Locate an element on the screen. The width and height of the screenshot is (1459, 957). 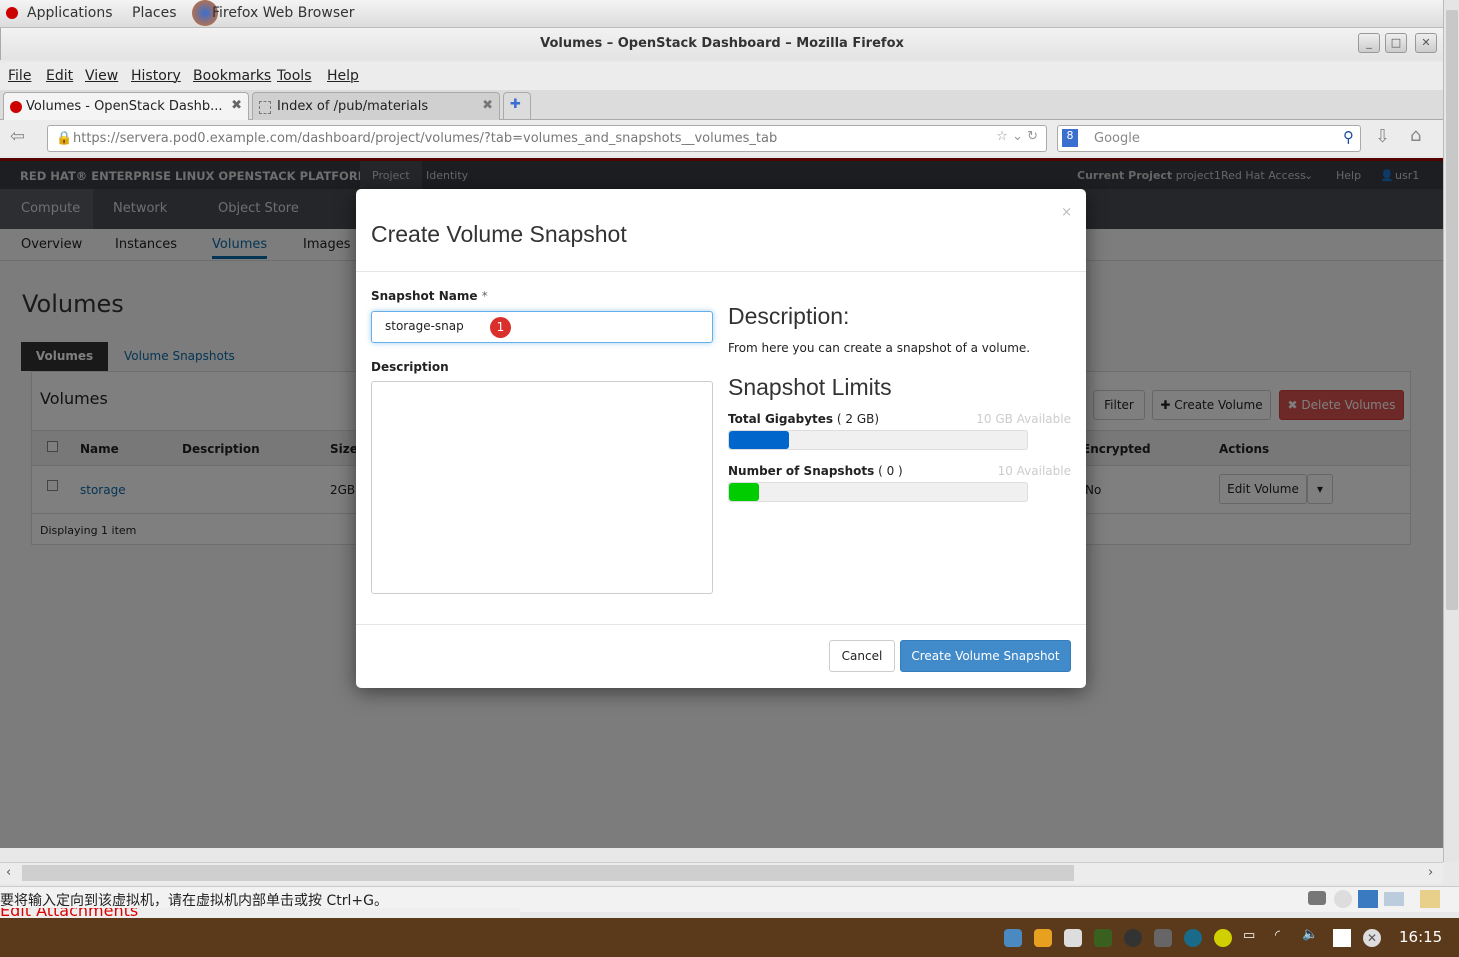
cd-icon is located at coordinates (1343, 899).